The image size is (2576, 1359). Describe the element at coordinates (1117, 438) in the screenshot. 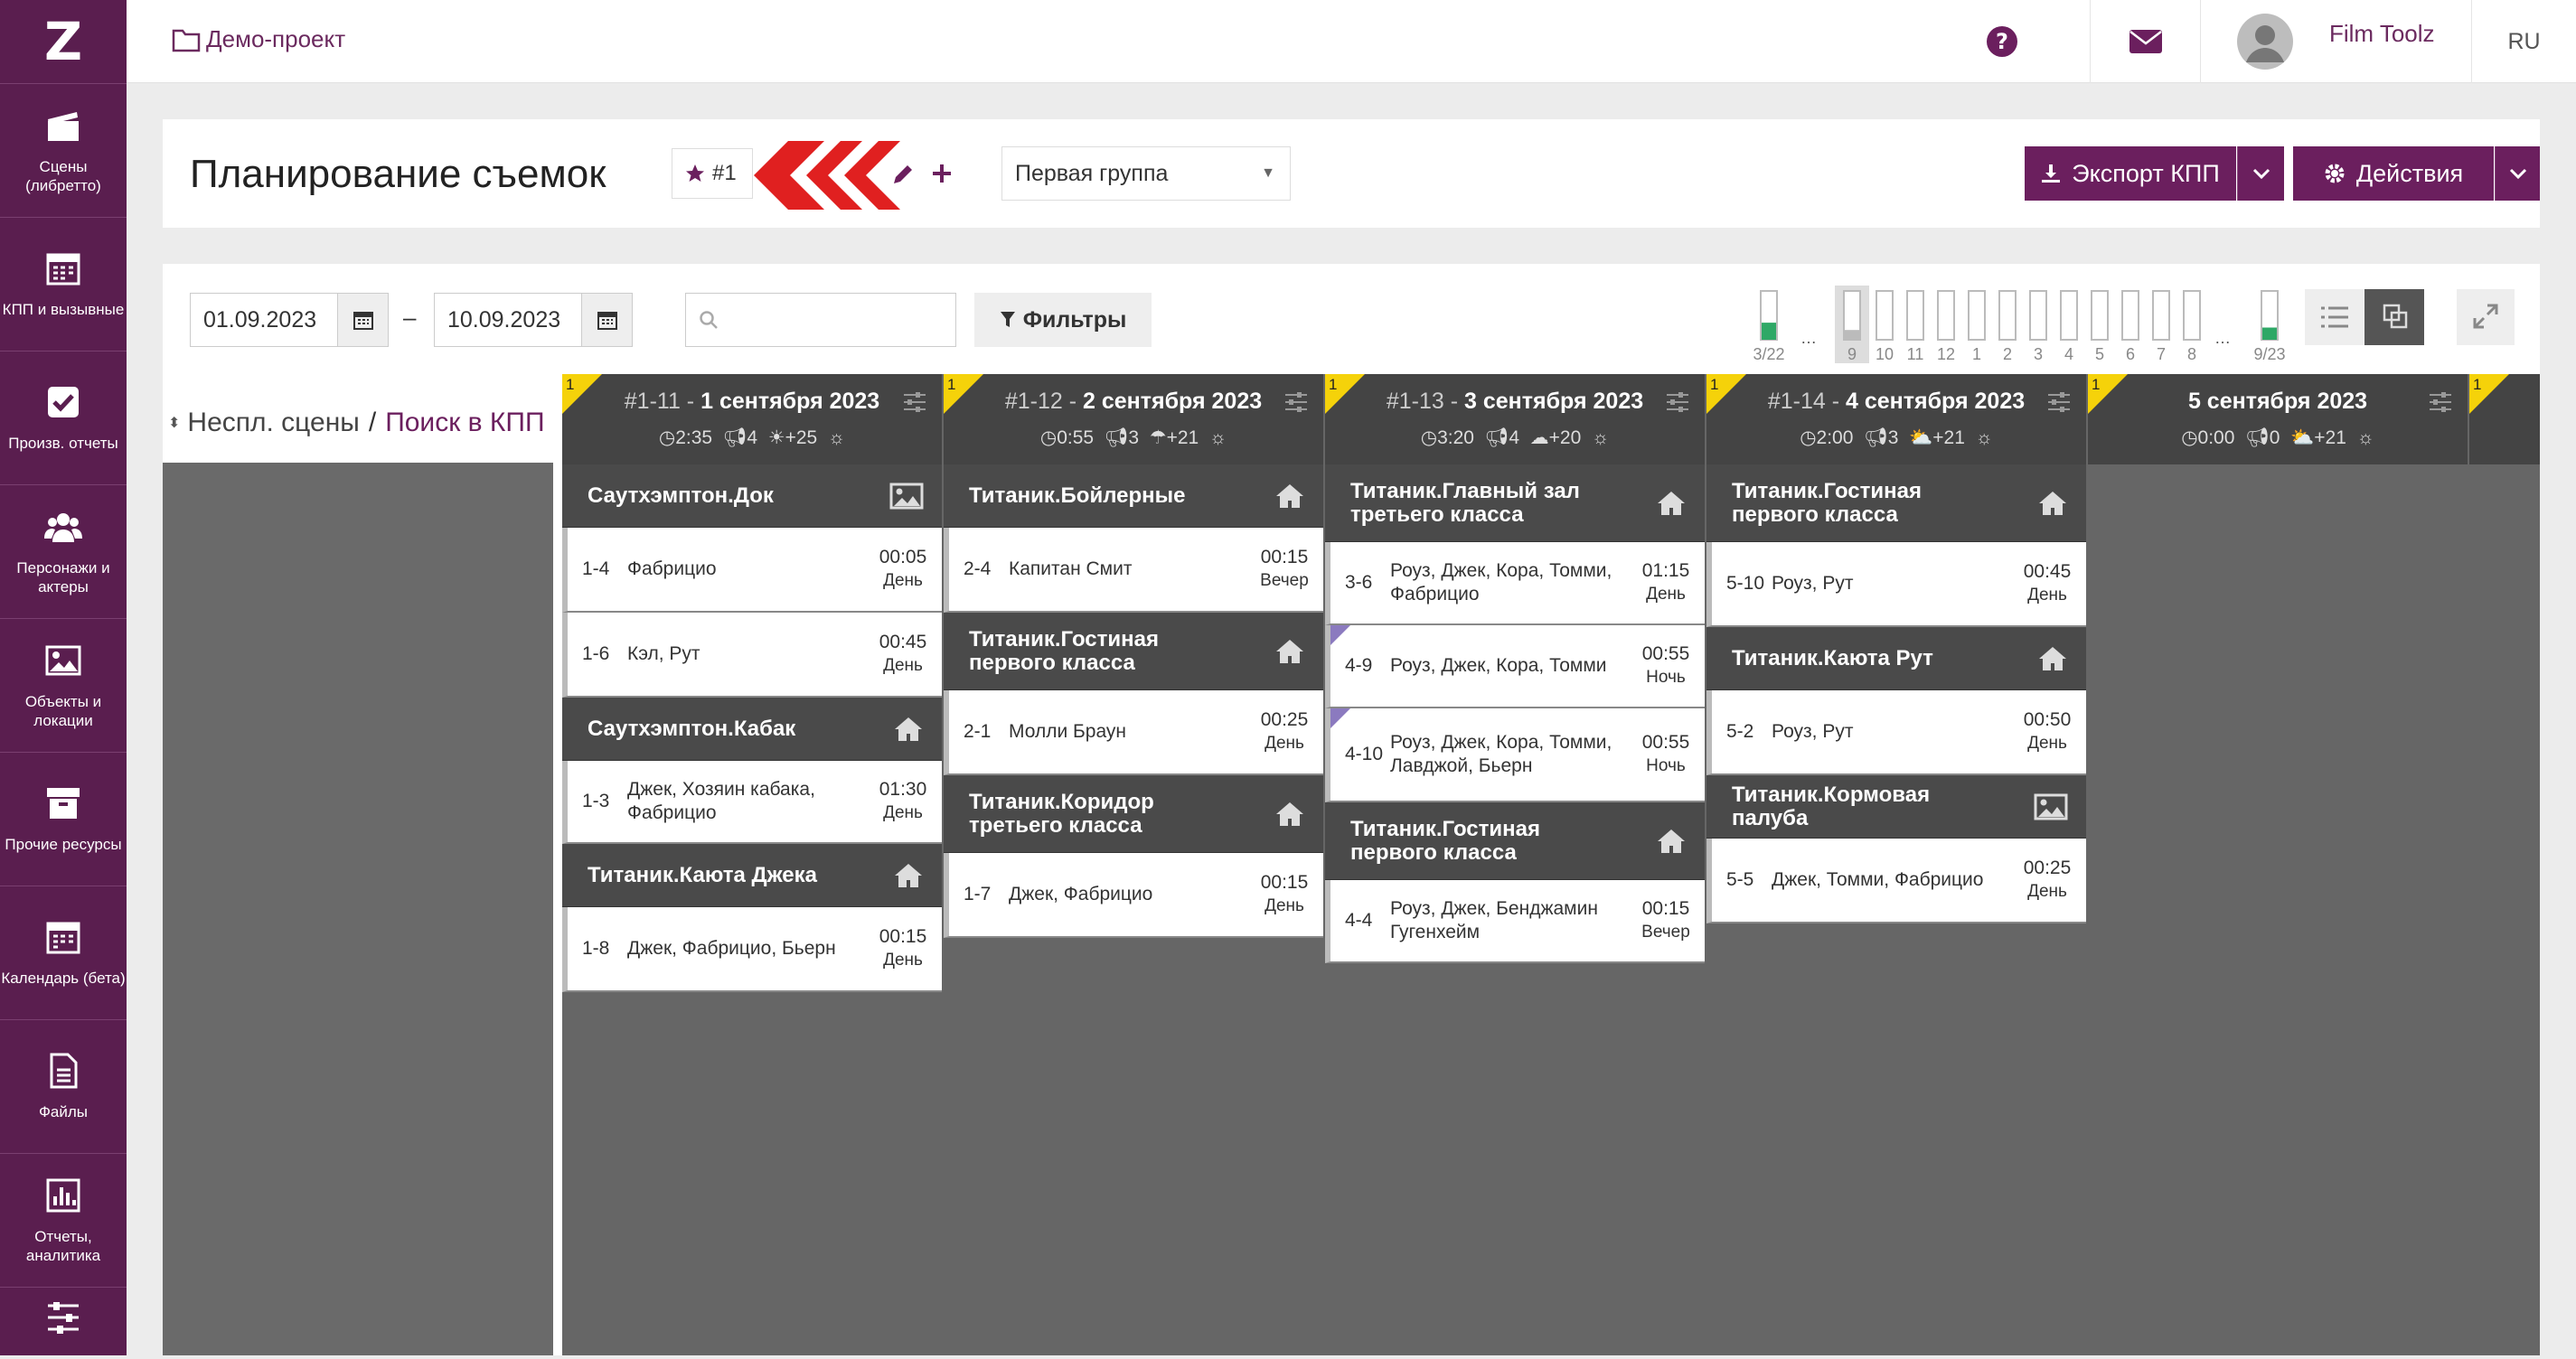

I see `megaphone-icon: 📢︎` at that location.